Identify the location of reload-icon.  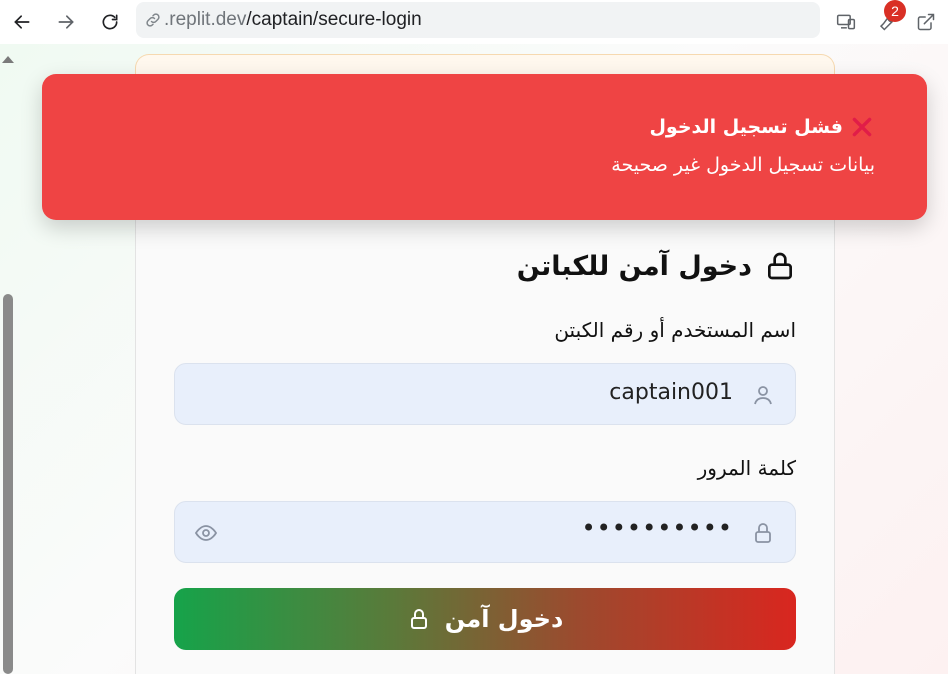
(110, 22).